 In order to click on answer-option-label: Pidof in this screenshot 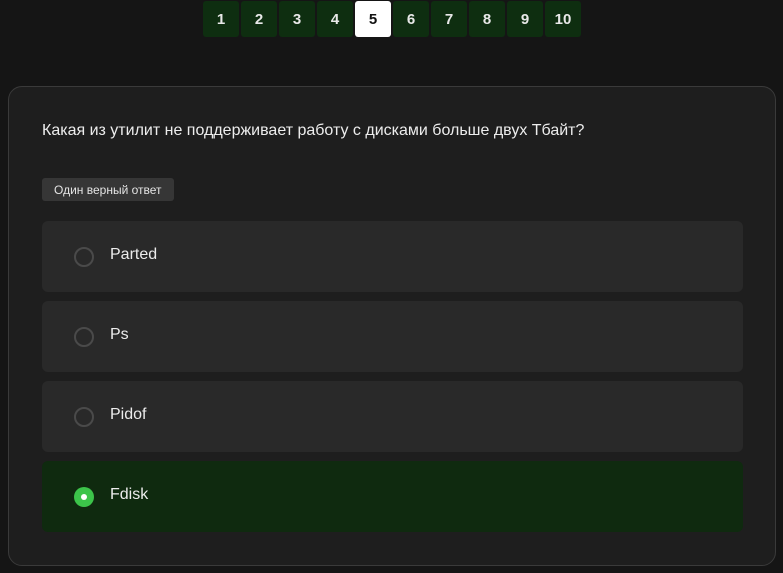, I will do `click(128, 414)`.